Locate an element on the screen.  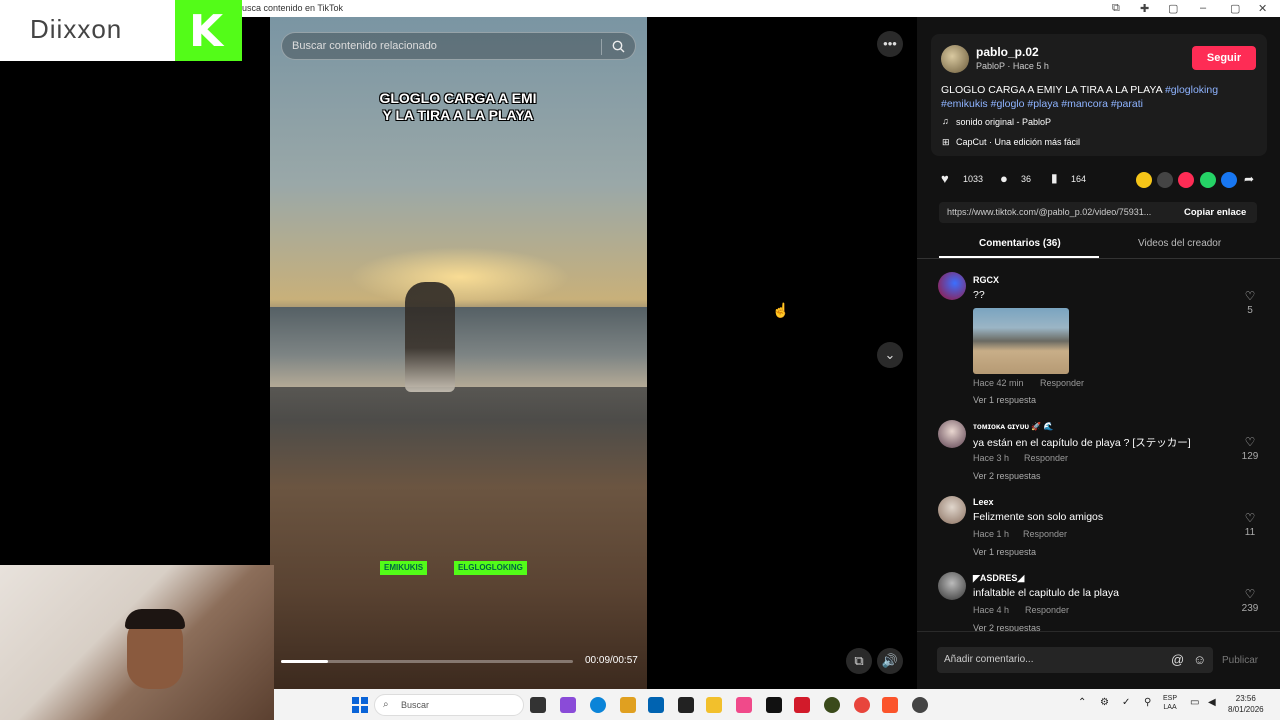
follow-button: Seguir is located at coordinates (1224, 58).